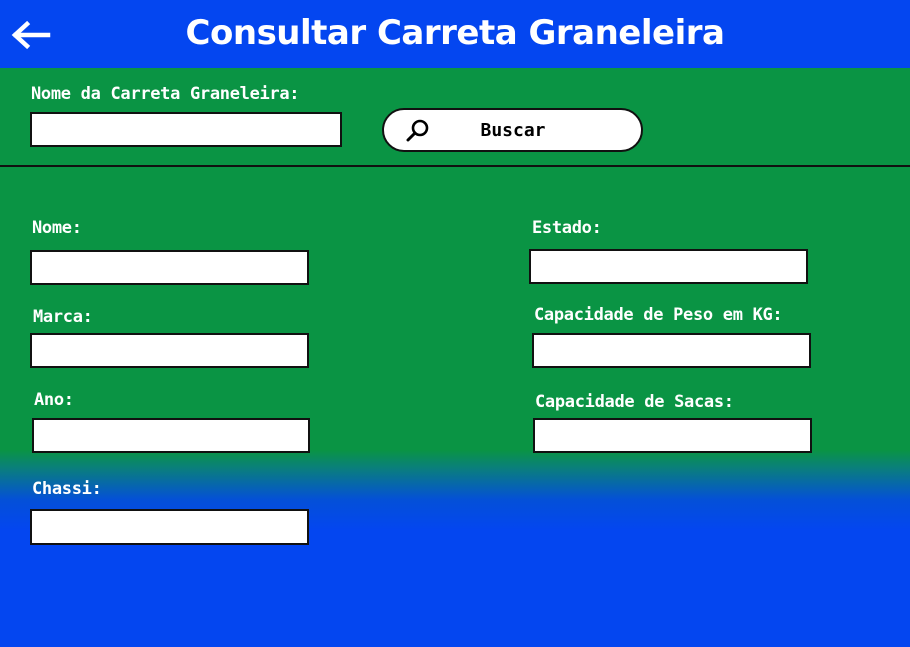 The height and width of the screenshot is (647, 910). Describe the element at coordinates (672, 435) in the screenshot. I see `capacidade-sacas-field` at that location.